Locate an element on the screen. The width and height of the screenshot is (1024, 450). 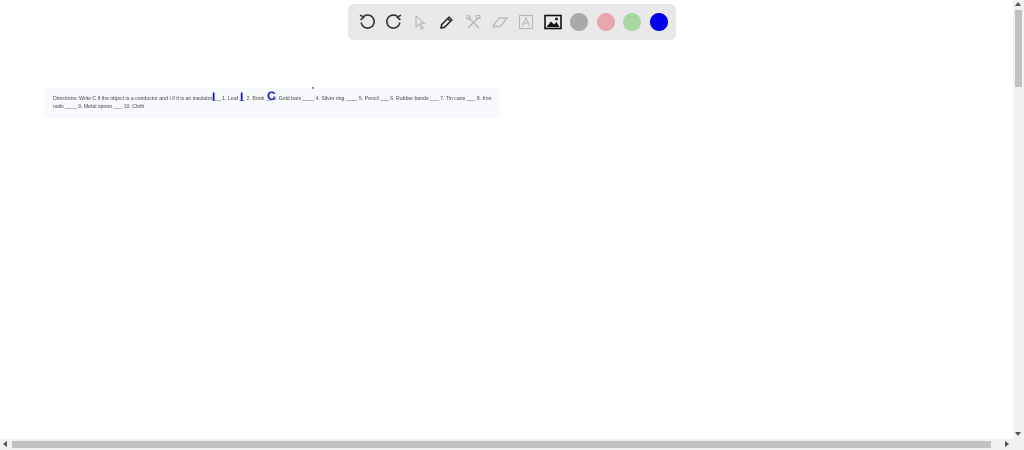
undo-button is located at coordinates (367, 22).